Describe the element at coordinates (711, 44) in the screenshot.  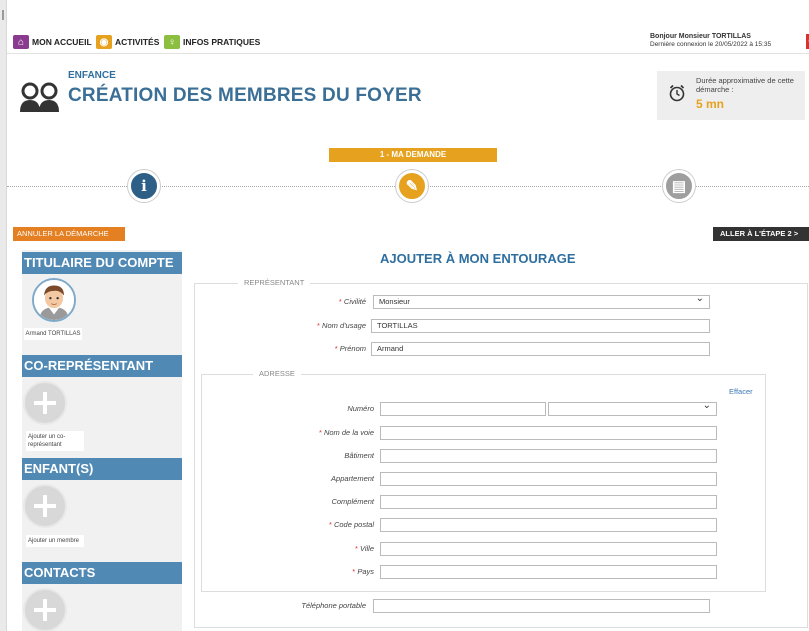
I see `last-login-text: Dernière connexion le 20/05/2022 à 15:35` at that location.